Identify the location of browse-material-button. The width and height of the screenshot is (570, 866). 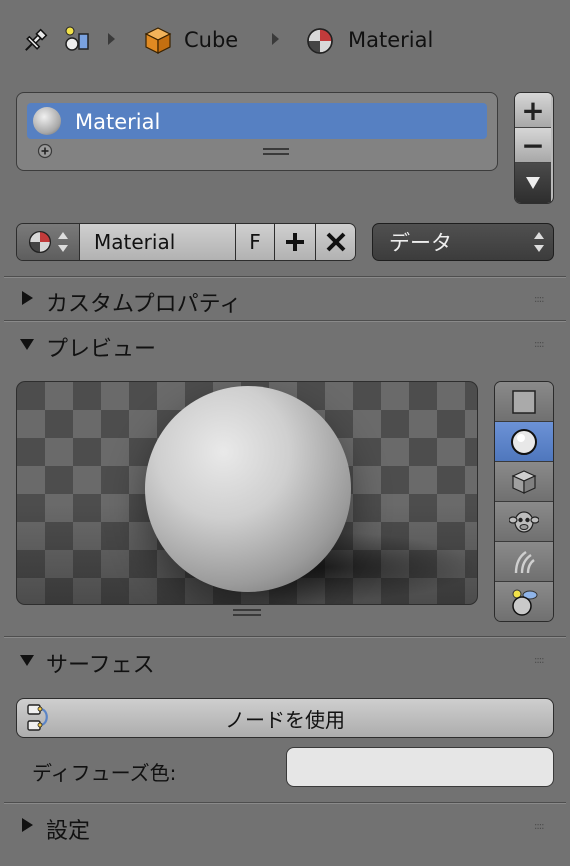
(48, 242).